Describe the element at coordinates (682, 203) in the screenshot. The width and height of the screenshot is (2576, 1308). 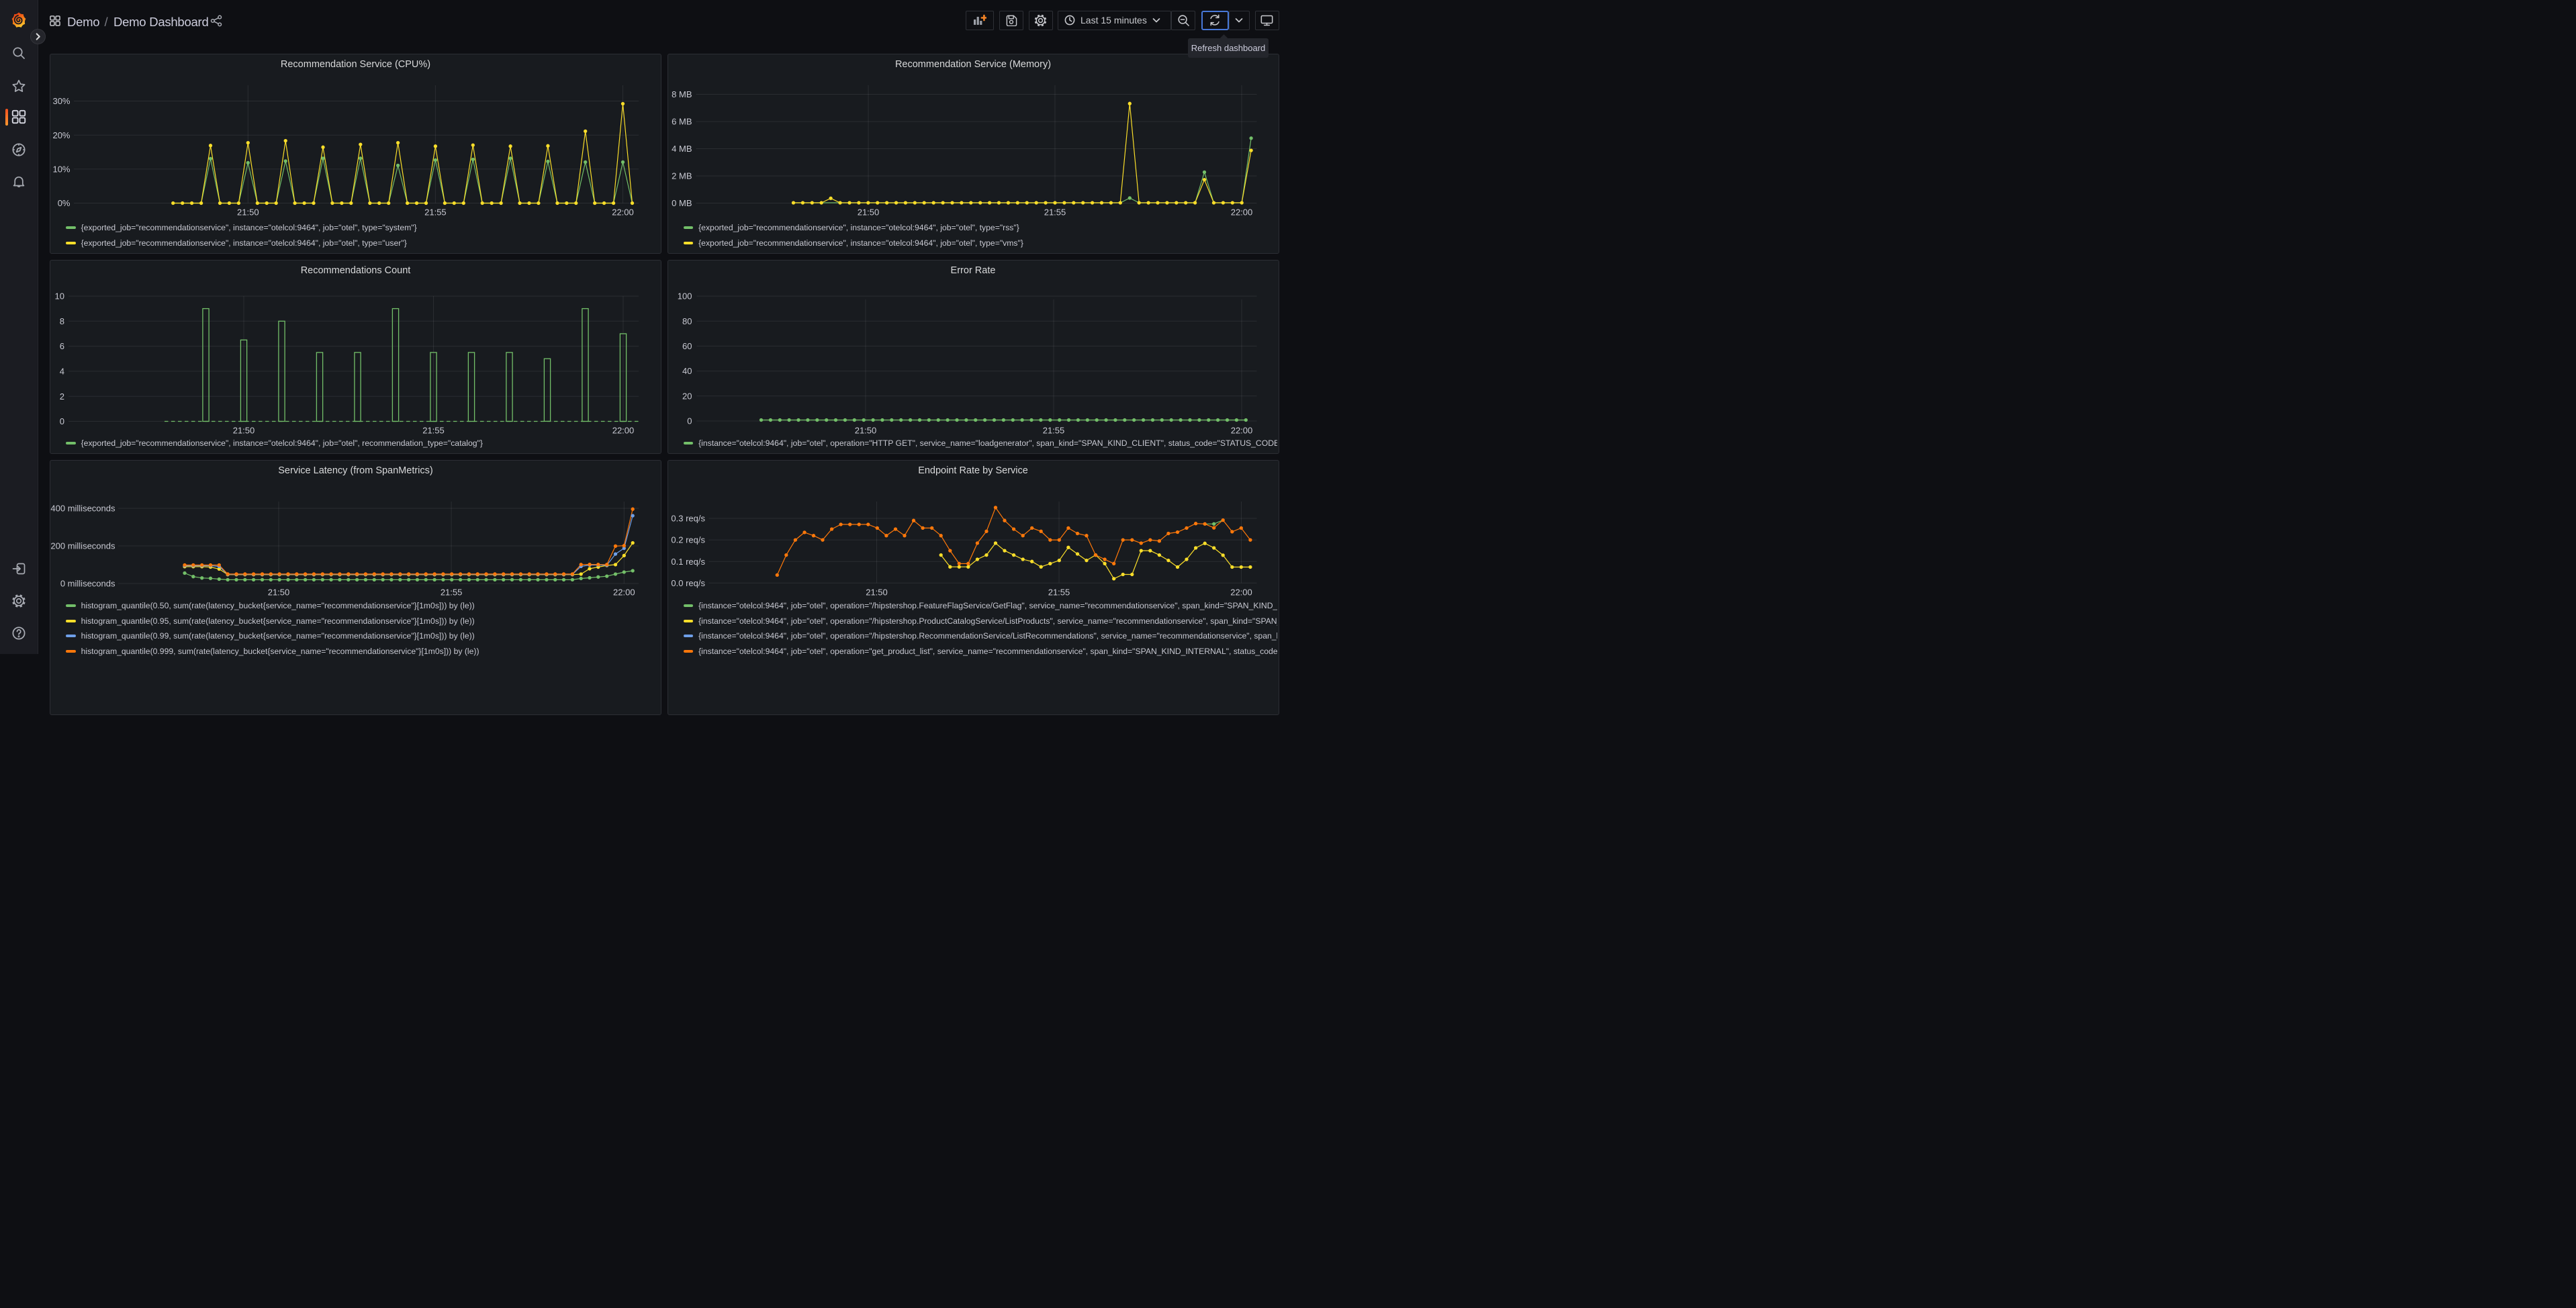
I see `svg-text: 0 MB` at that location.